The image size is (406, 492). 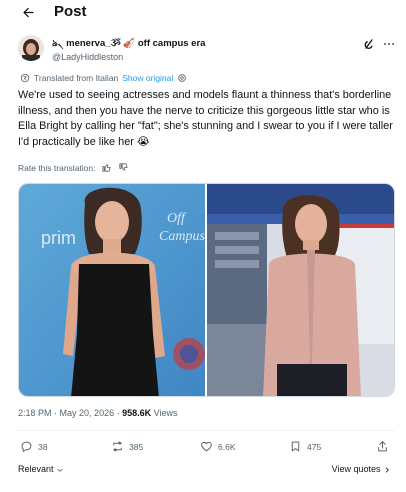 I want to click on post-meta: 2:18 PM · May 20, 2026 · 958.6K Views, so click(x=98, y=413).